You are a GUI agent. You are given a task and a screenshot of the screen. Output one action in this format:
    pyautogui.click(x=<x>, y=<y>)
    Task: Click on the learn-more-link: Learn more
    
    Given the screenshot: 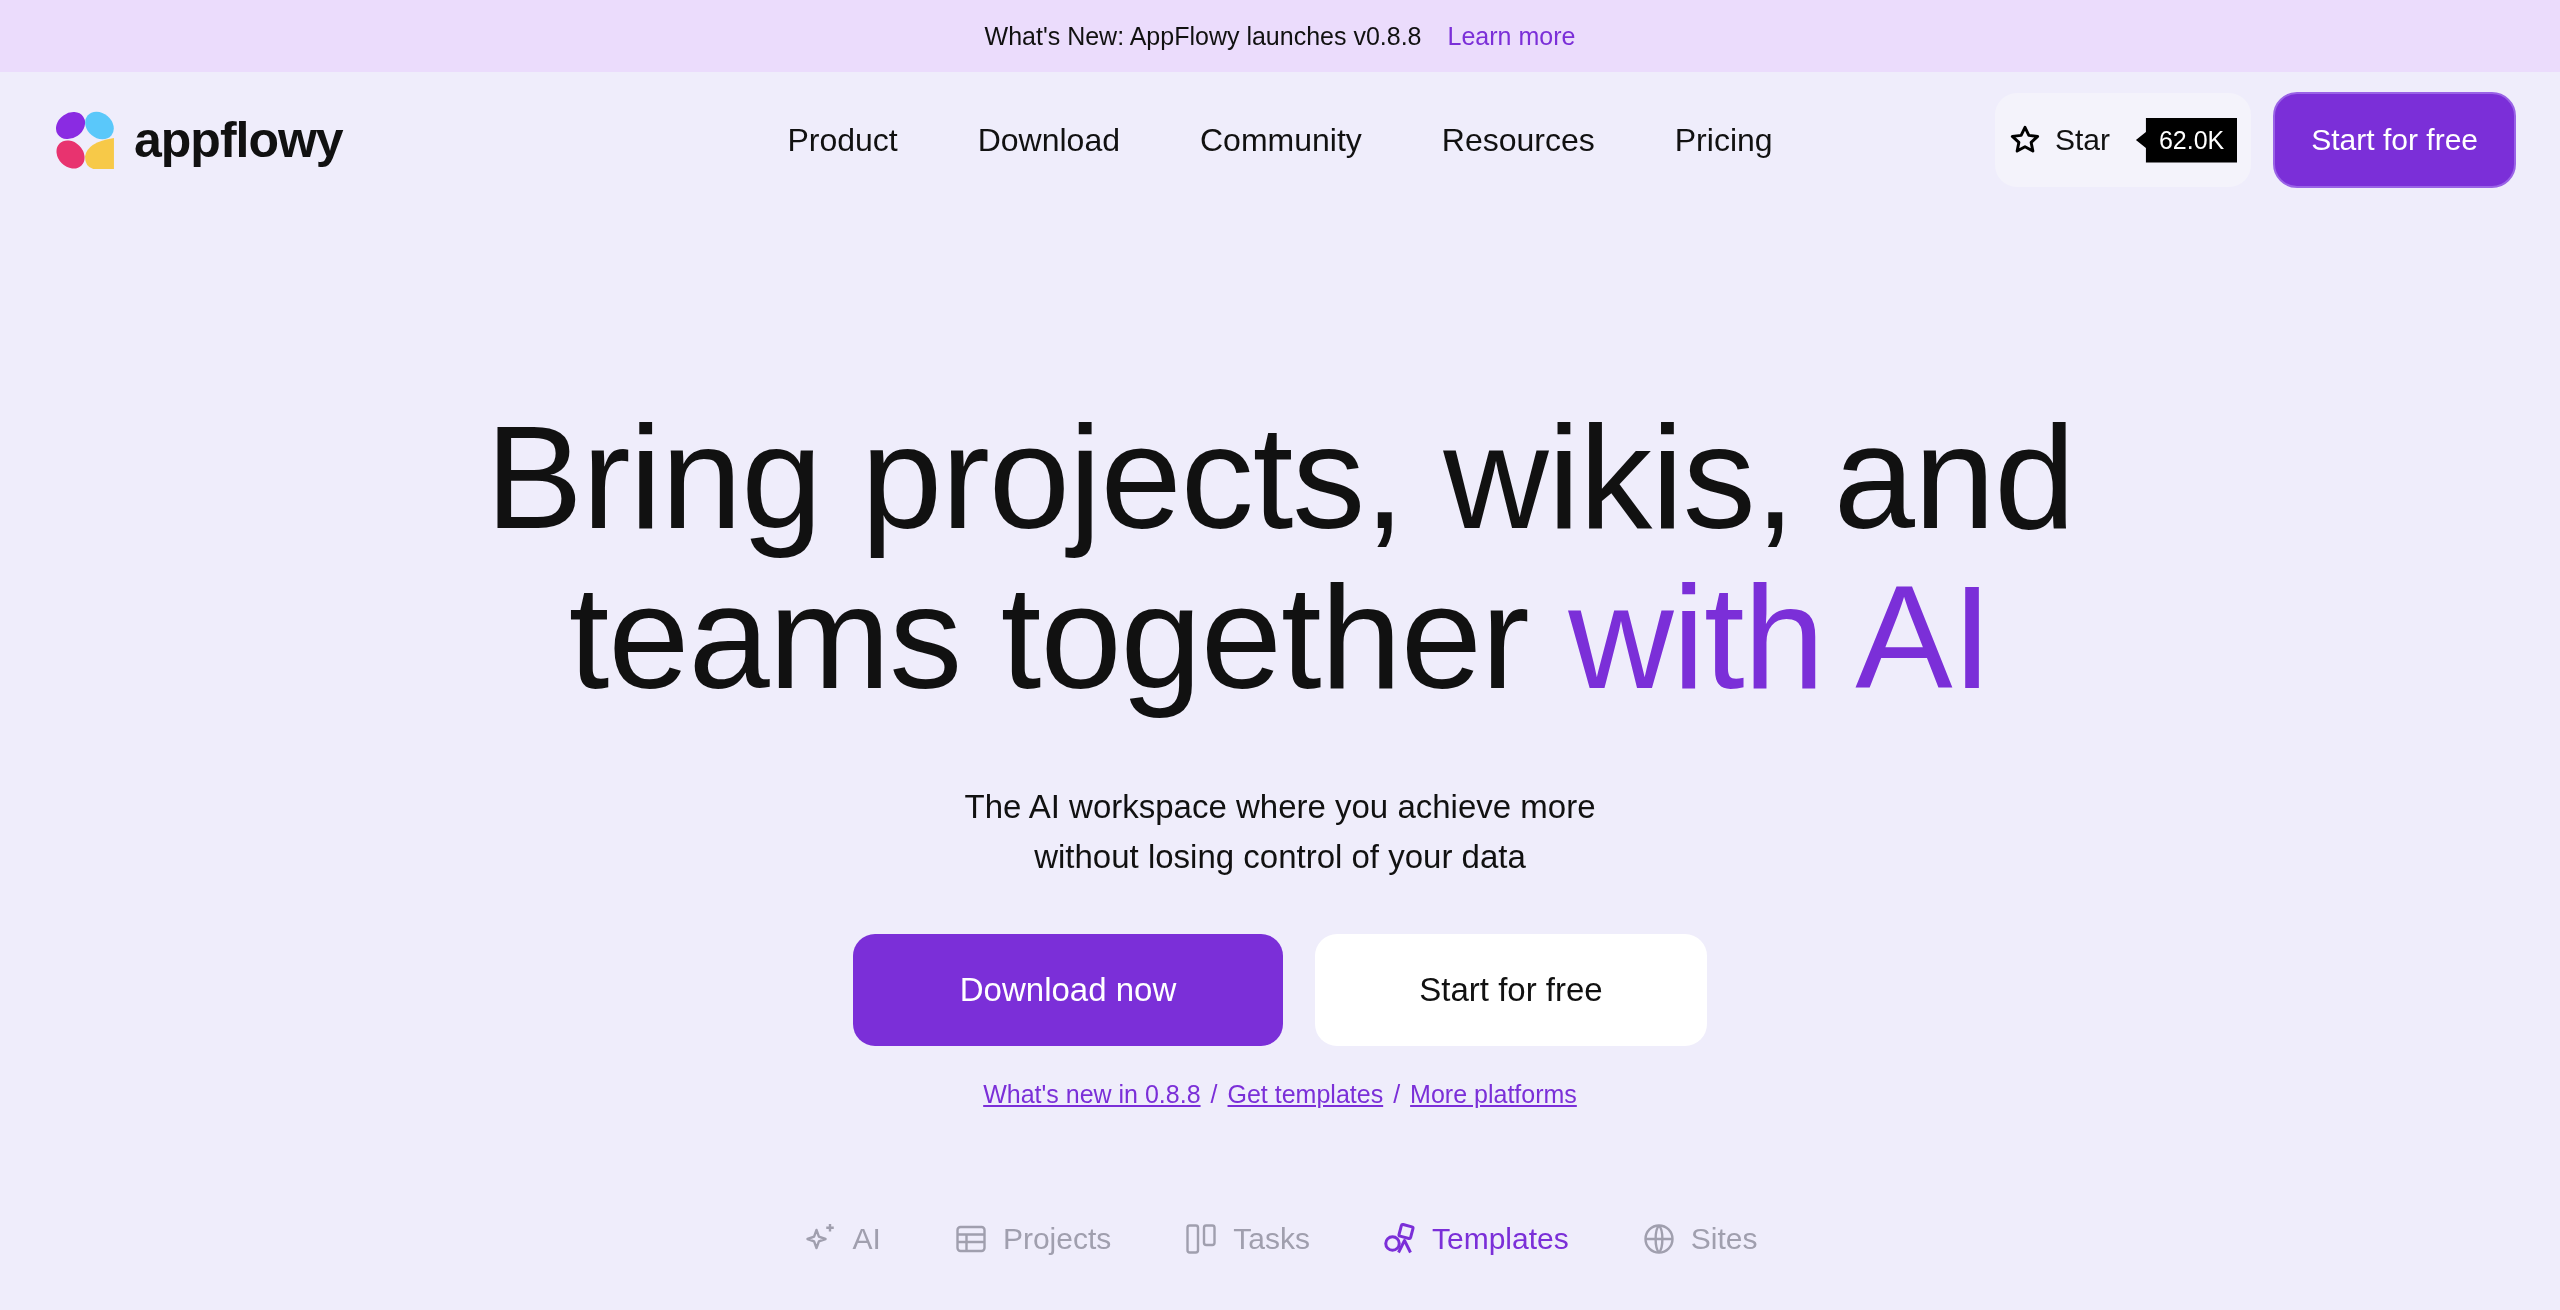 What is the action you would take?
    pyautogui.click(x=1511, y=36)
    